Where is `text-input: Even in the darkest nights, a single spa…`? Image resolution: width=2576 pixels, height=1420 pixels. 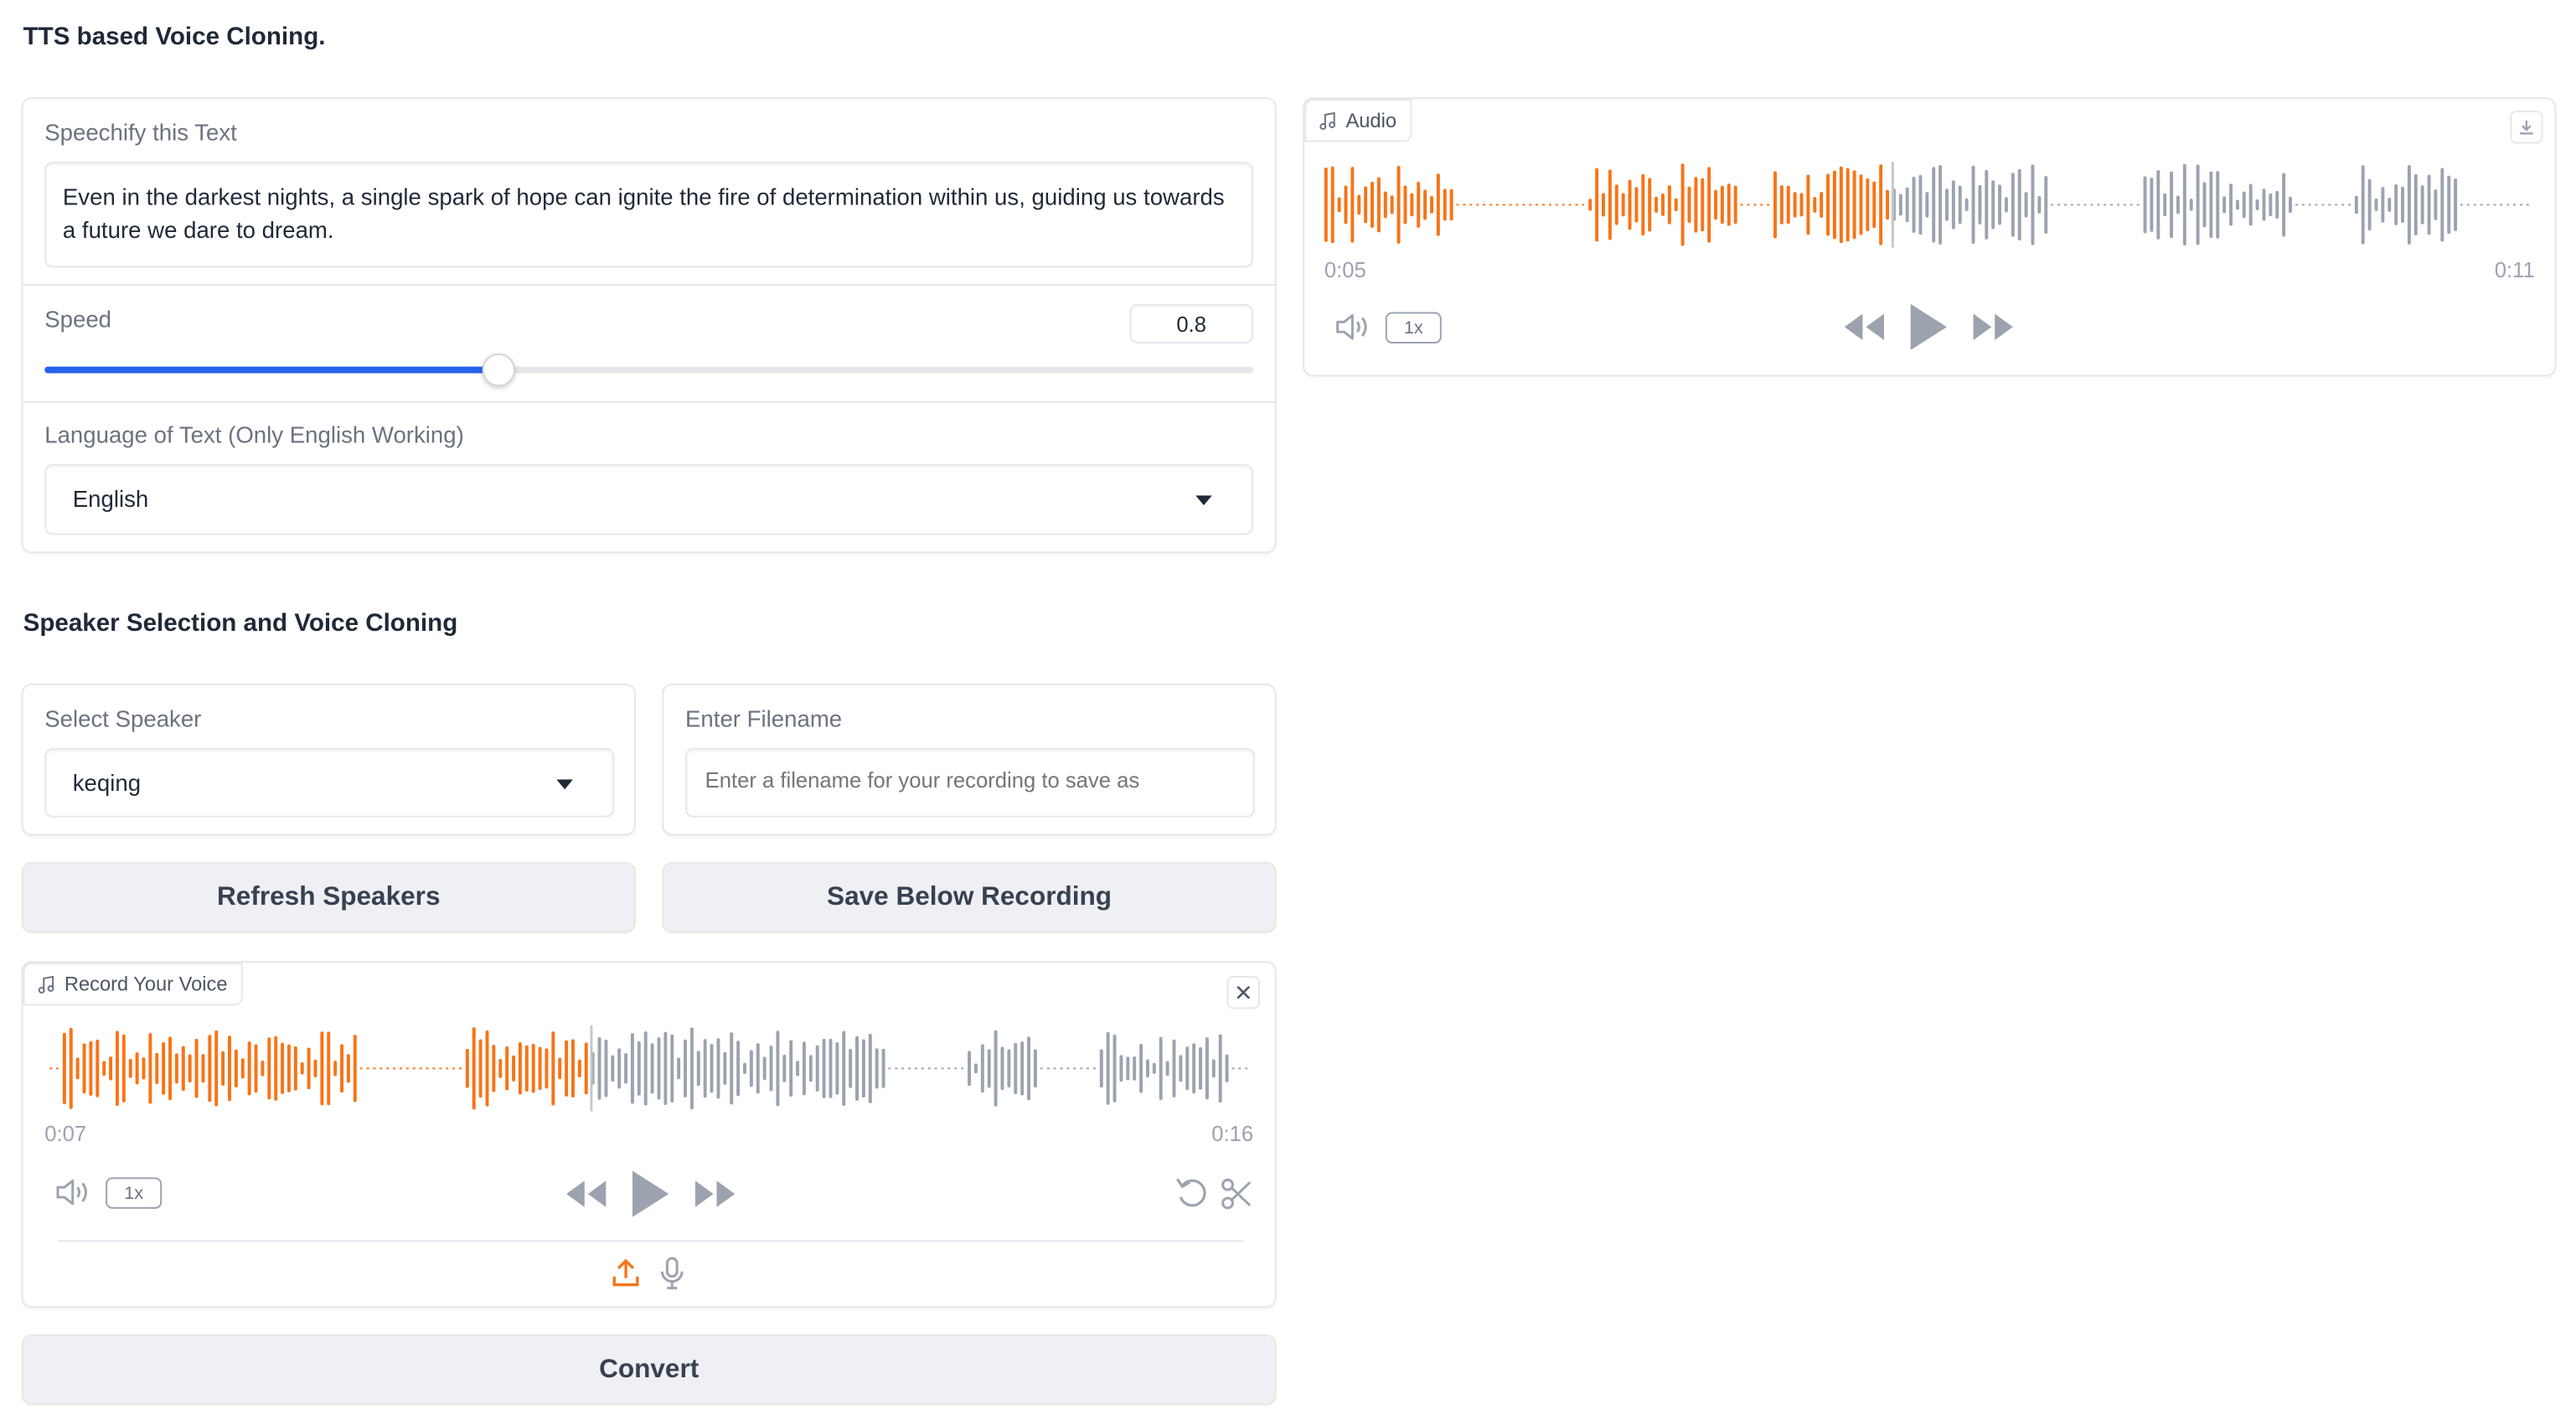
text-input: Even in the darkest nights, a single spa… is located at coordinates (649, 215).